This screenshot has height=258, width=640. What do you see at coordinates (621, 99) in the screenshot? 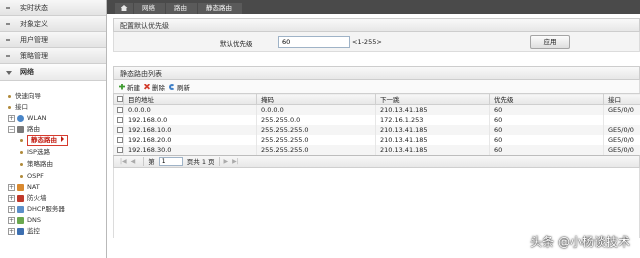
I see `column-header-interface: 接口` at bounding box center [621, 99].